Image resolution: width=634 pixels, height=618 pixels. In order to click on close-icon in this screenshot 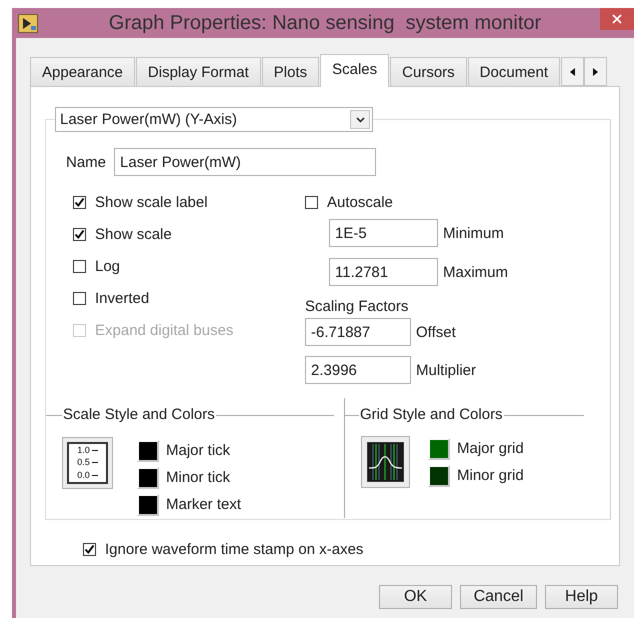, I will do `click(617, 19)`.